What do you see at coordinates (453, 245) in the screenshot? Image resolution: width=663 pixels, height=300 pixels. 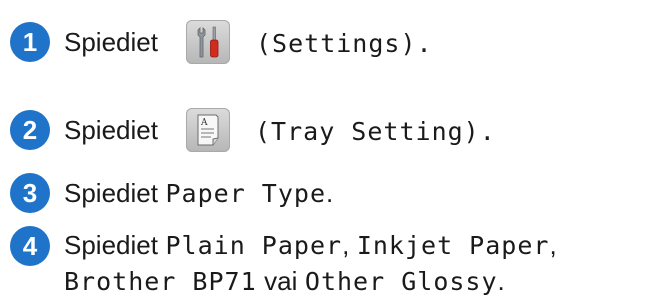 I see `option-inkjet-paper: Inkjet Paper` at bounding box center [453, 245].